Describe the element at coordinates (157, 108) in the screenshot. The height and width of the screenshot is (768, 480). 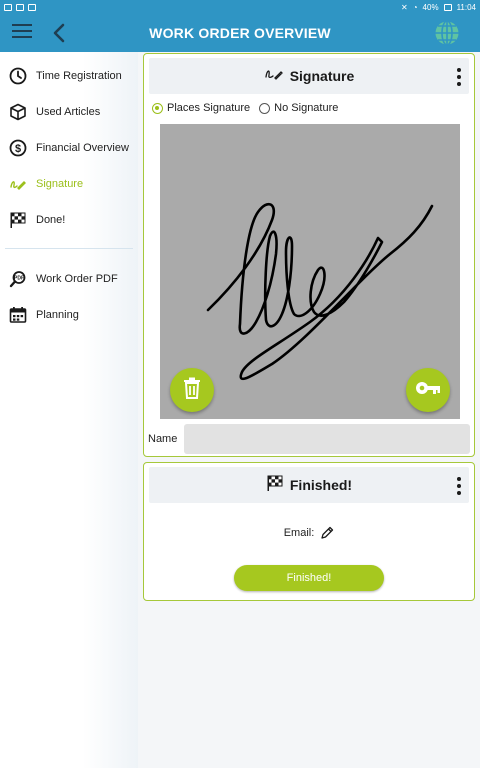
I see `radio-selected-icon` at that location.